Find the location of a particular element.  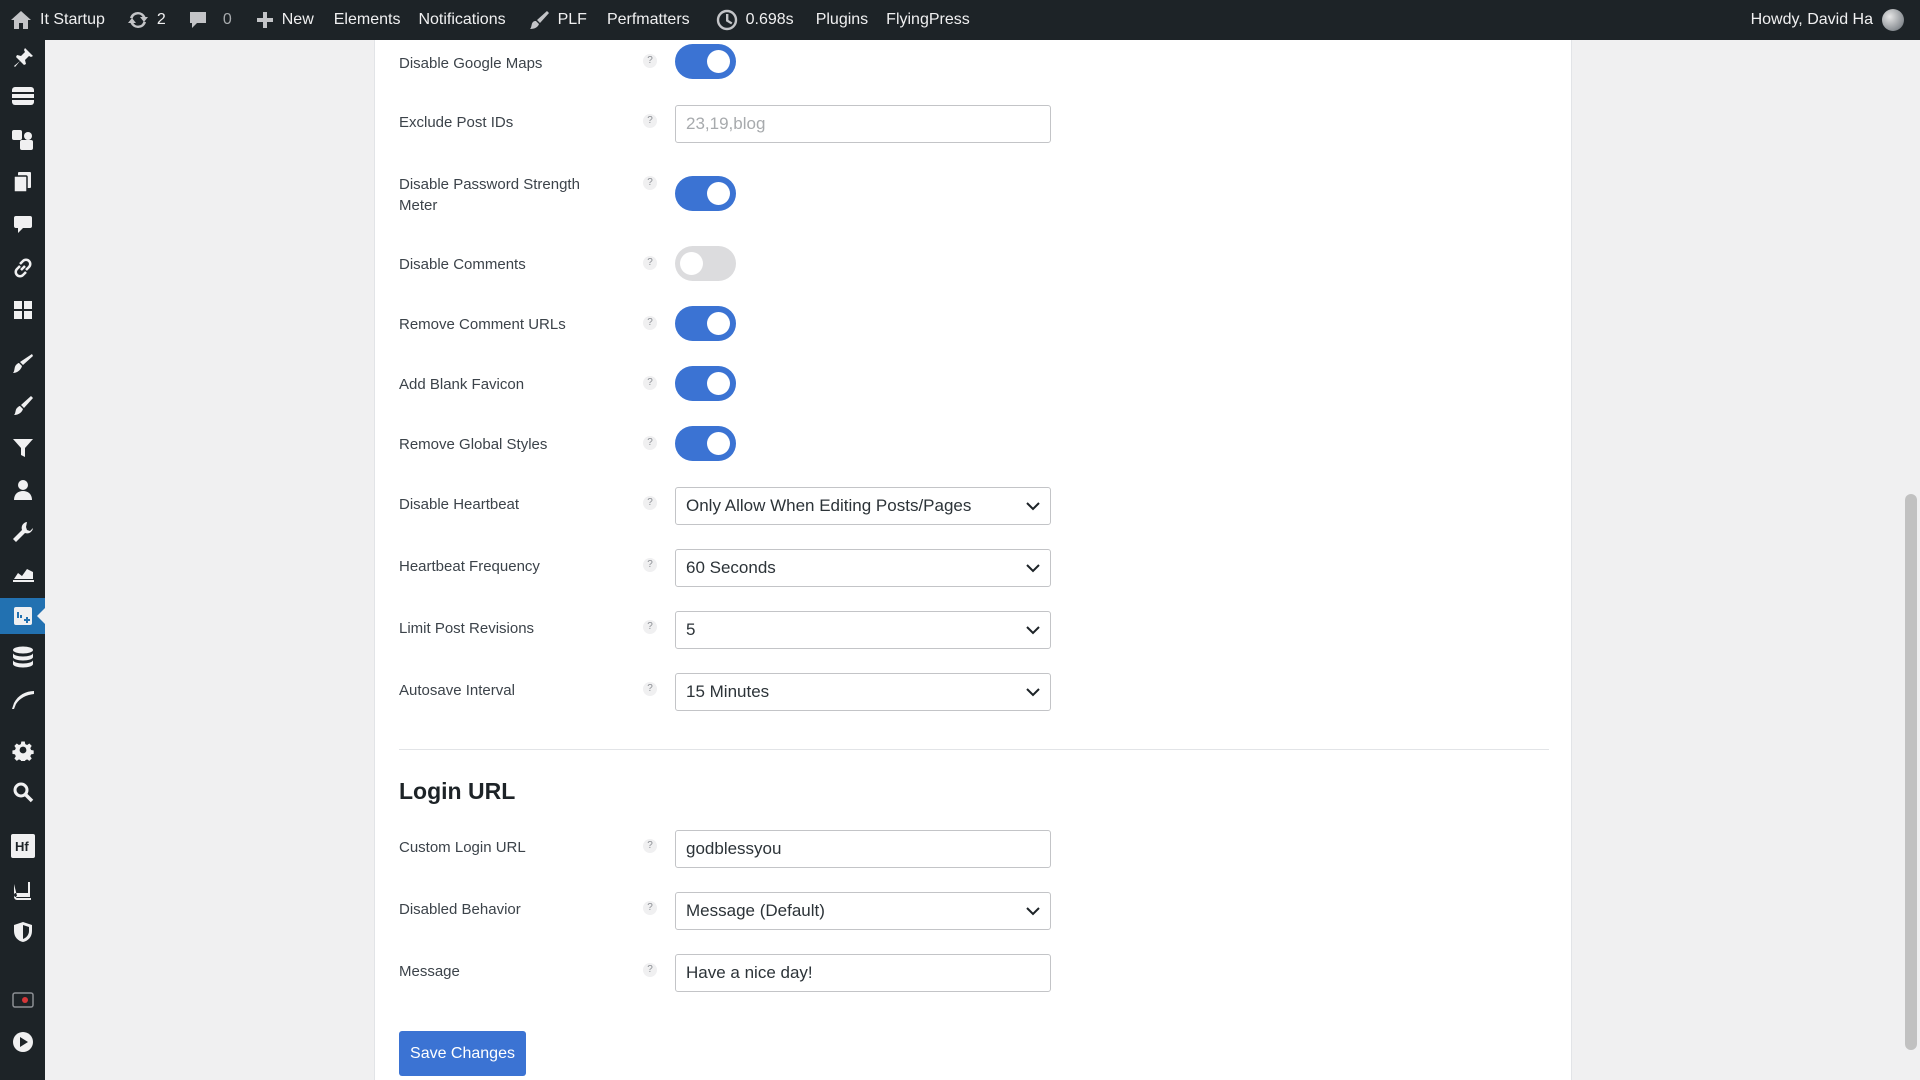

updates-link: 2 is located at coordinates (146, 20).